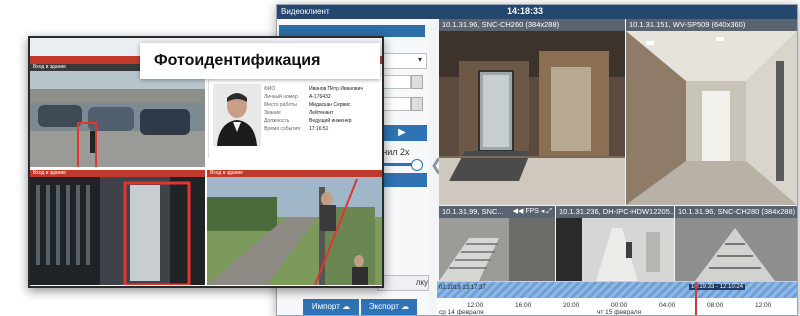 This screenshot has width=800, height=316. What do you see at coordinates (282, 129) in the screenshot?
I see `field-label: Время события` at bounding box center [282, 129].